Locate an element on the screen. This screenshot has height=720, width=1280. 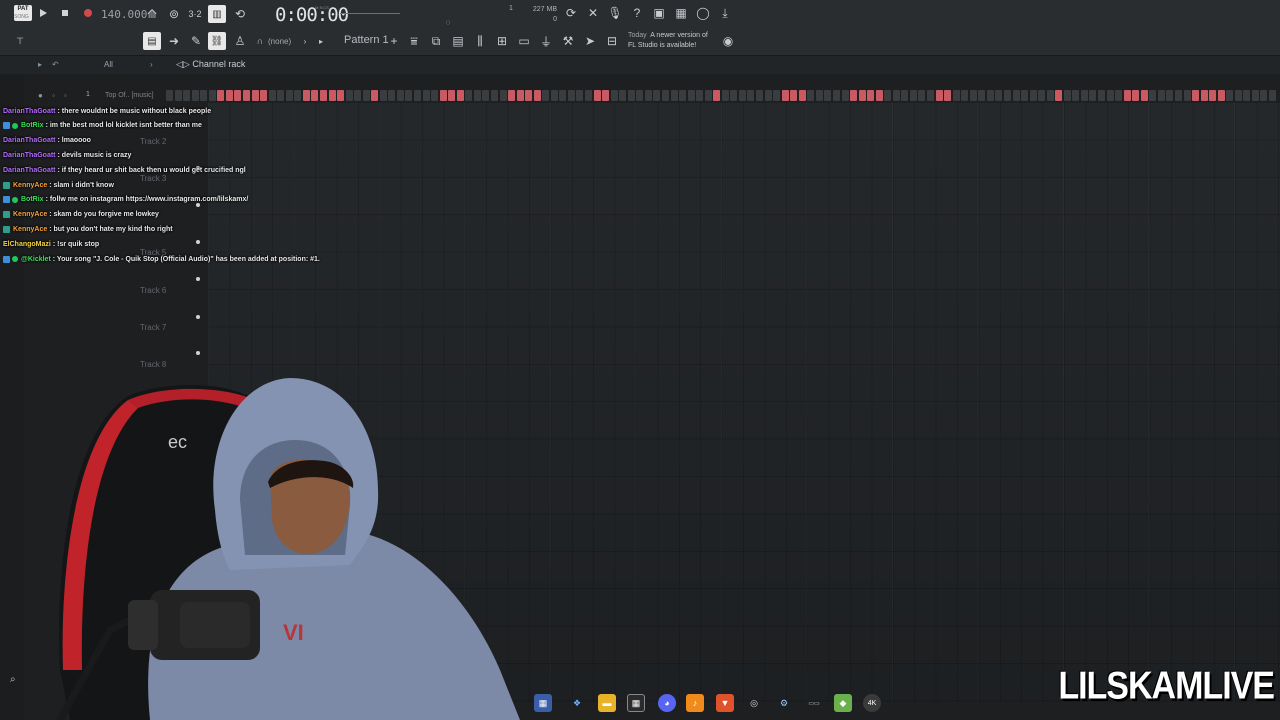
download-icon: ⤓ is located at coordinates (725, 13).